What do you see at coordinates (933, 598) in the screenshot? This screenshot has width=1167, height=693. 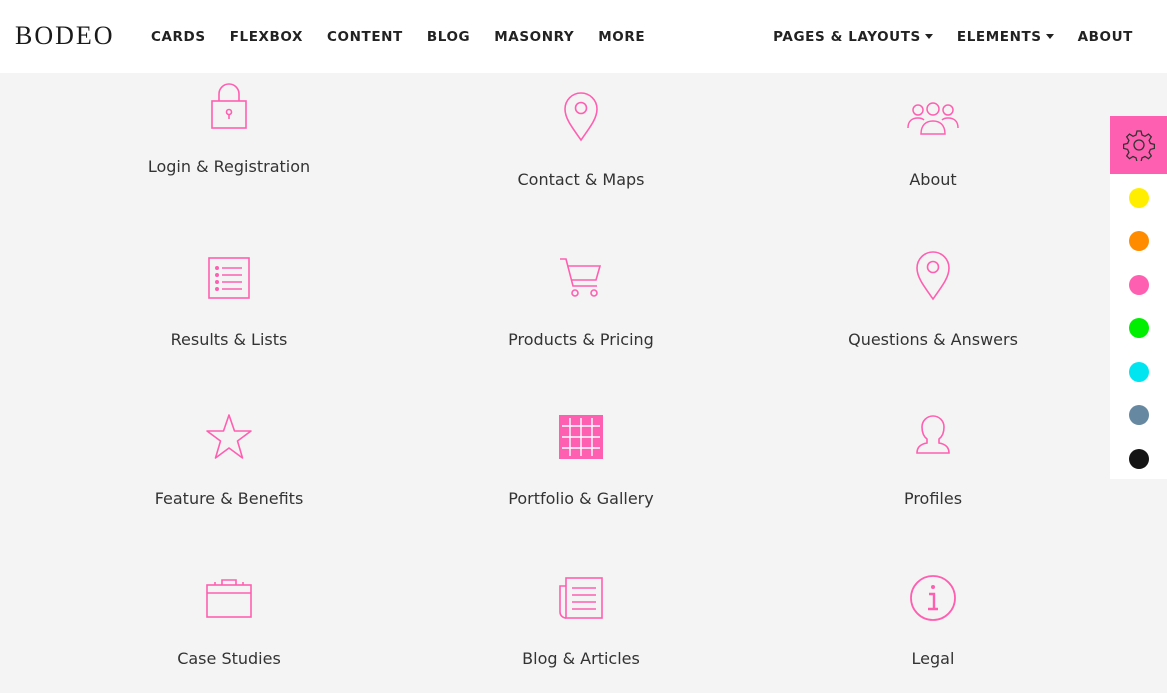 I see `info-icon` at bounding box center [933, 598].